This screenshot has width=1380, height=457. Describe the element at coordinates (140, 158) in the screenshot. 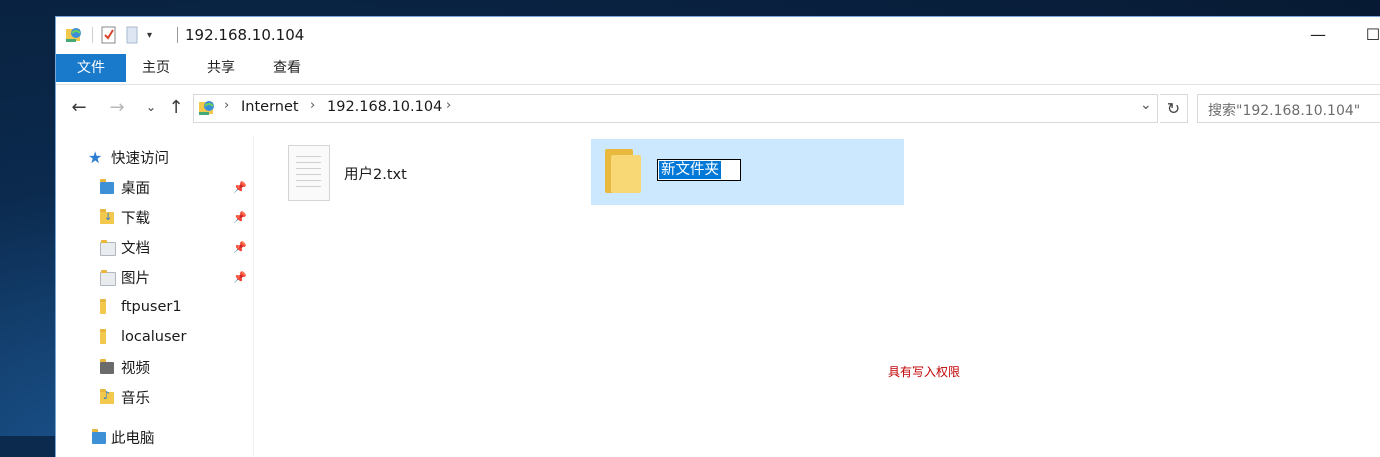

I see `nav-quick-access-label: 快速访问` at that location.